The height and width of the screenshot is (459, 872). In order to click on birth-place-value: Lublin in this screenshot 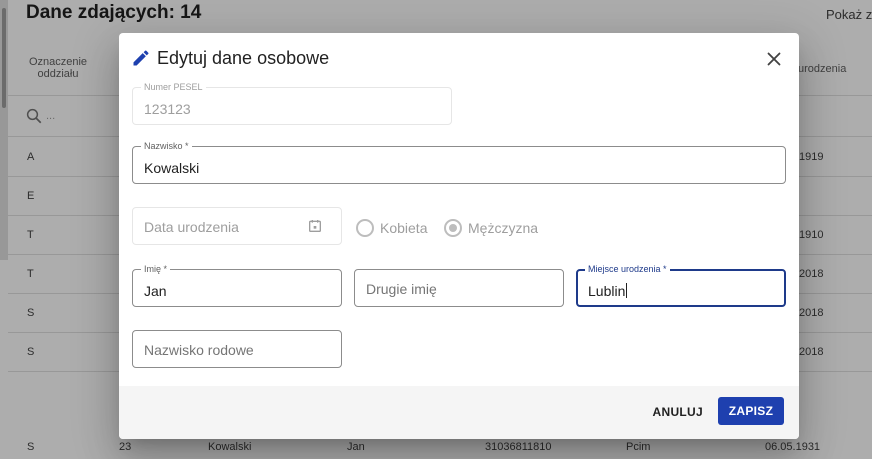, I will do `click(607, 291)`.